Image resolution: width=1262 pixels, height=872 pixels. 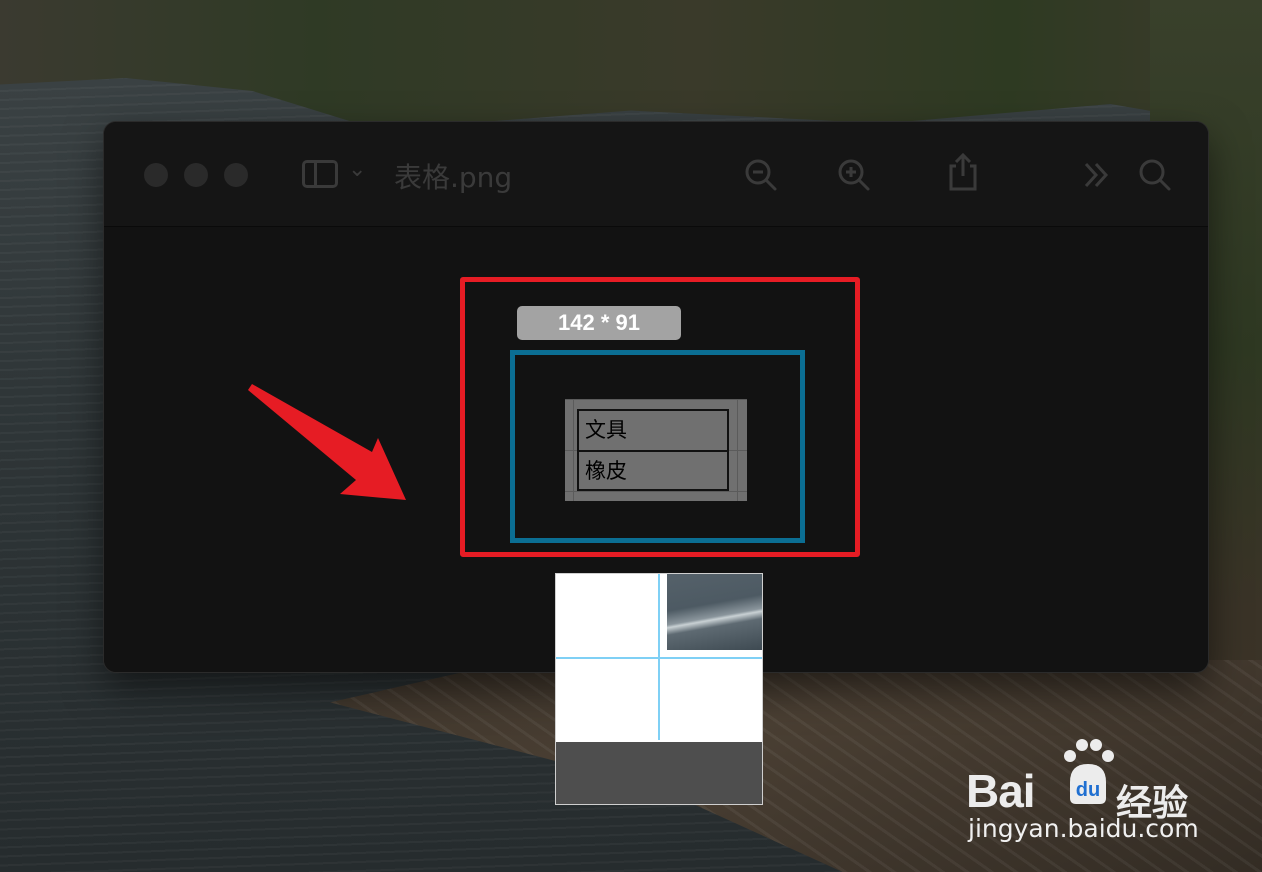 I want to click on zoom-out-icon, so click(x=760, y=174).